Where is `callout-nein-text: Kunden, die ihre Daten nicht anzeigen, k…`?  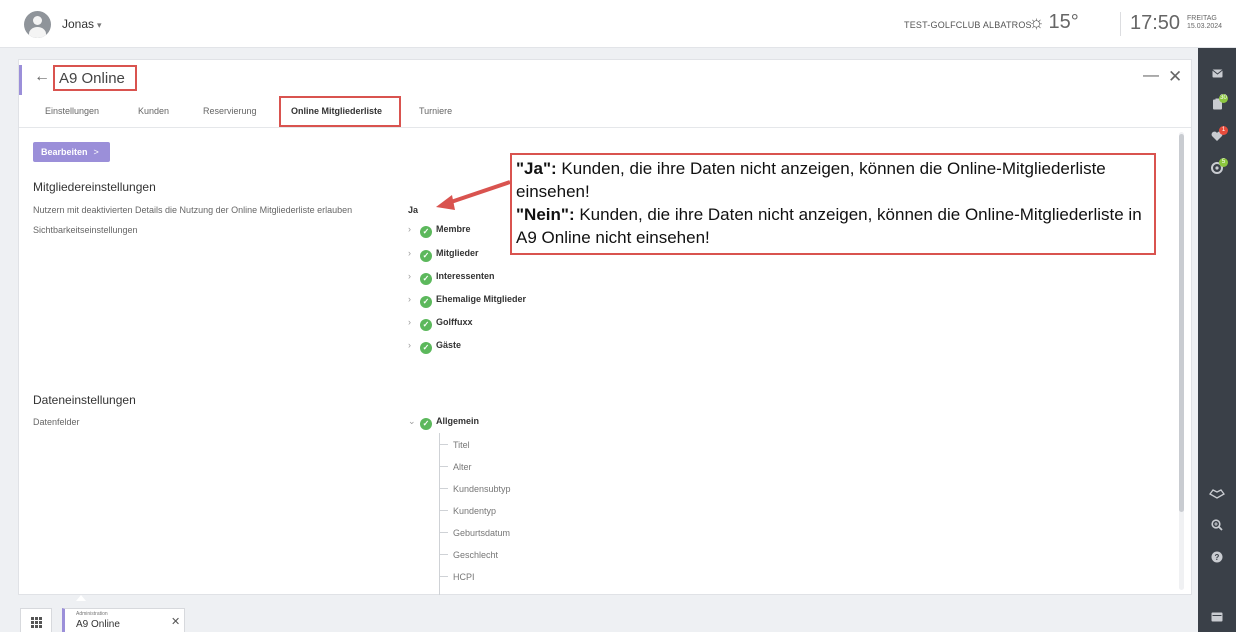 callout-nein-text: Kunden, die ihre Daten nicht anzeigen, k… is located at coordinates (829, 226).